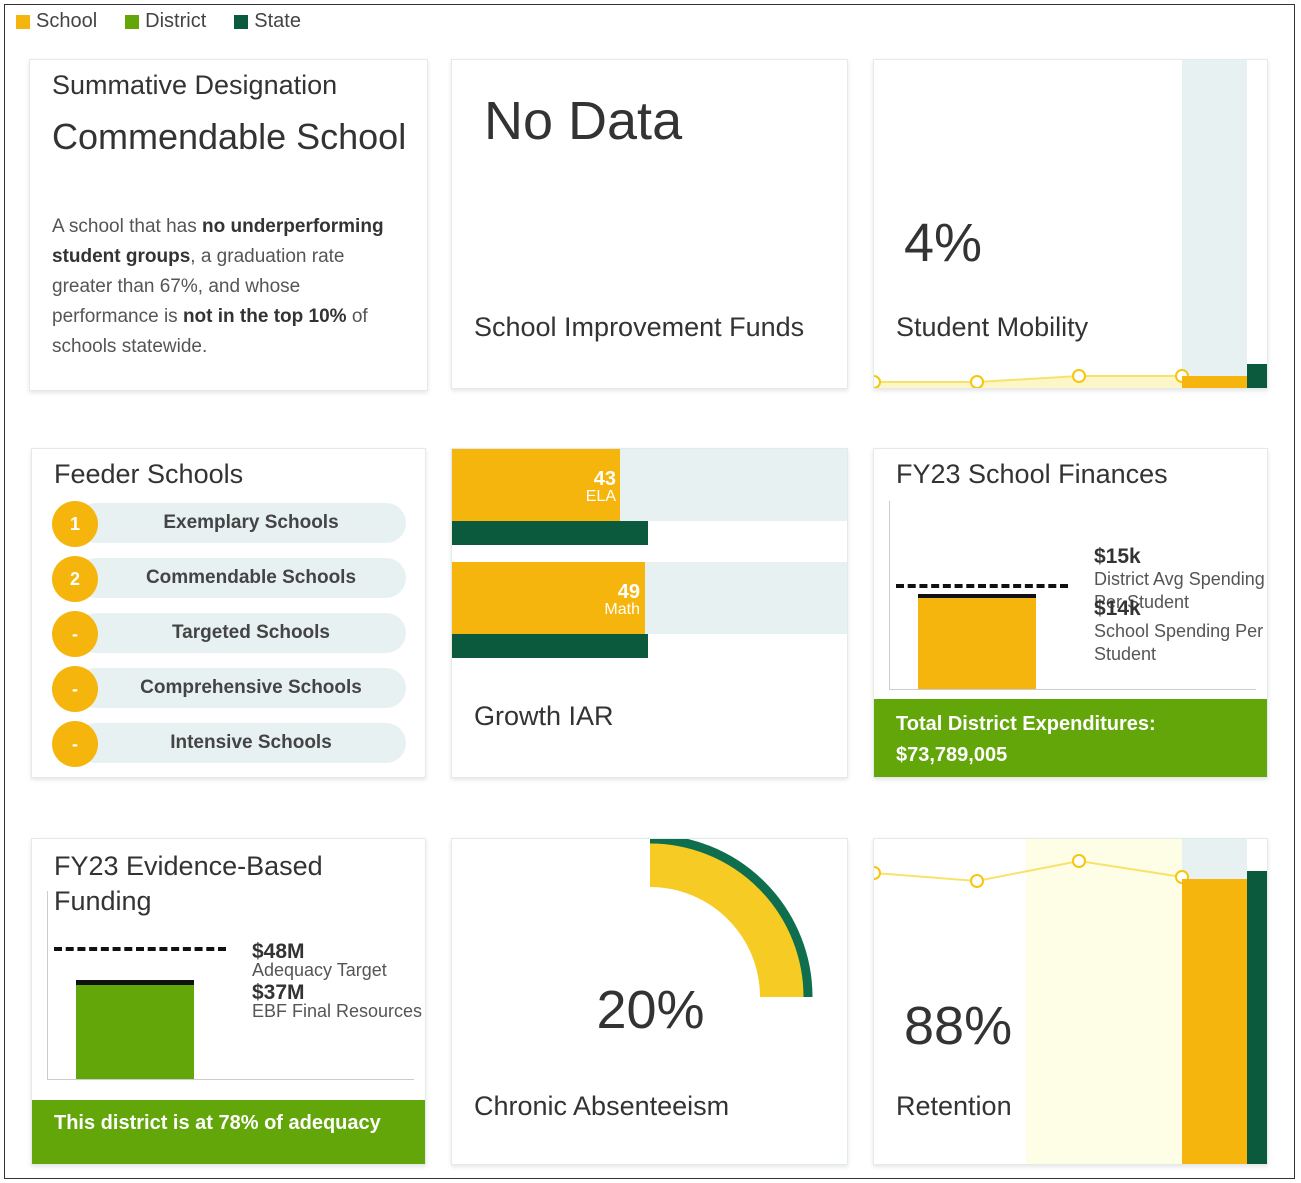  I want to click on legend-state-swatch, so click(241, 21).